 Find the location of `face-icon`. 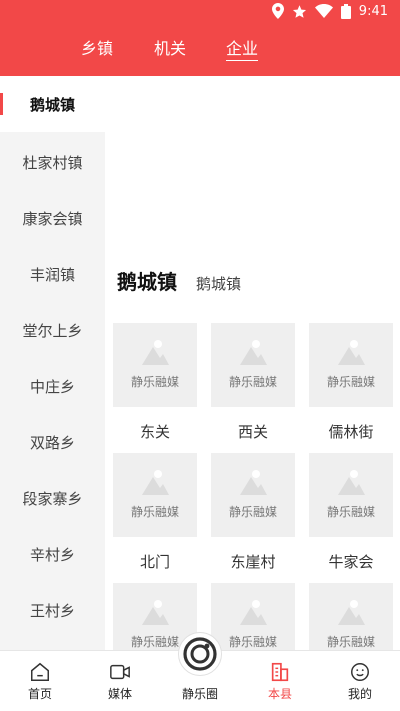

face-icon is located at coordinates (360, 672).